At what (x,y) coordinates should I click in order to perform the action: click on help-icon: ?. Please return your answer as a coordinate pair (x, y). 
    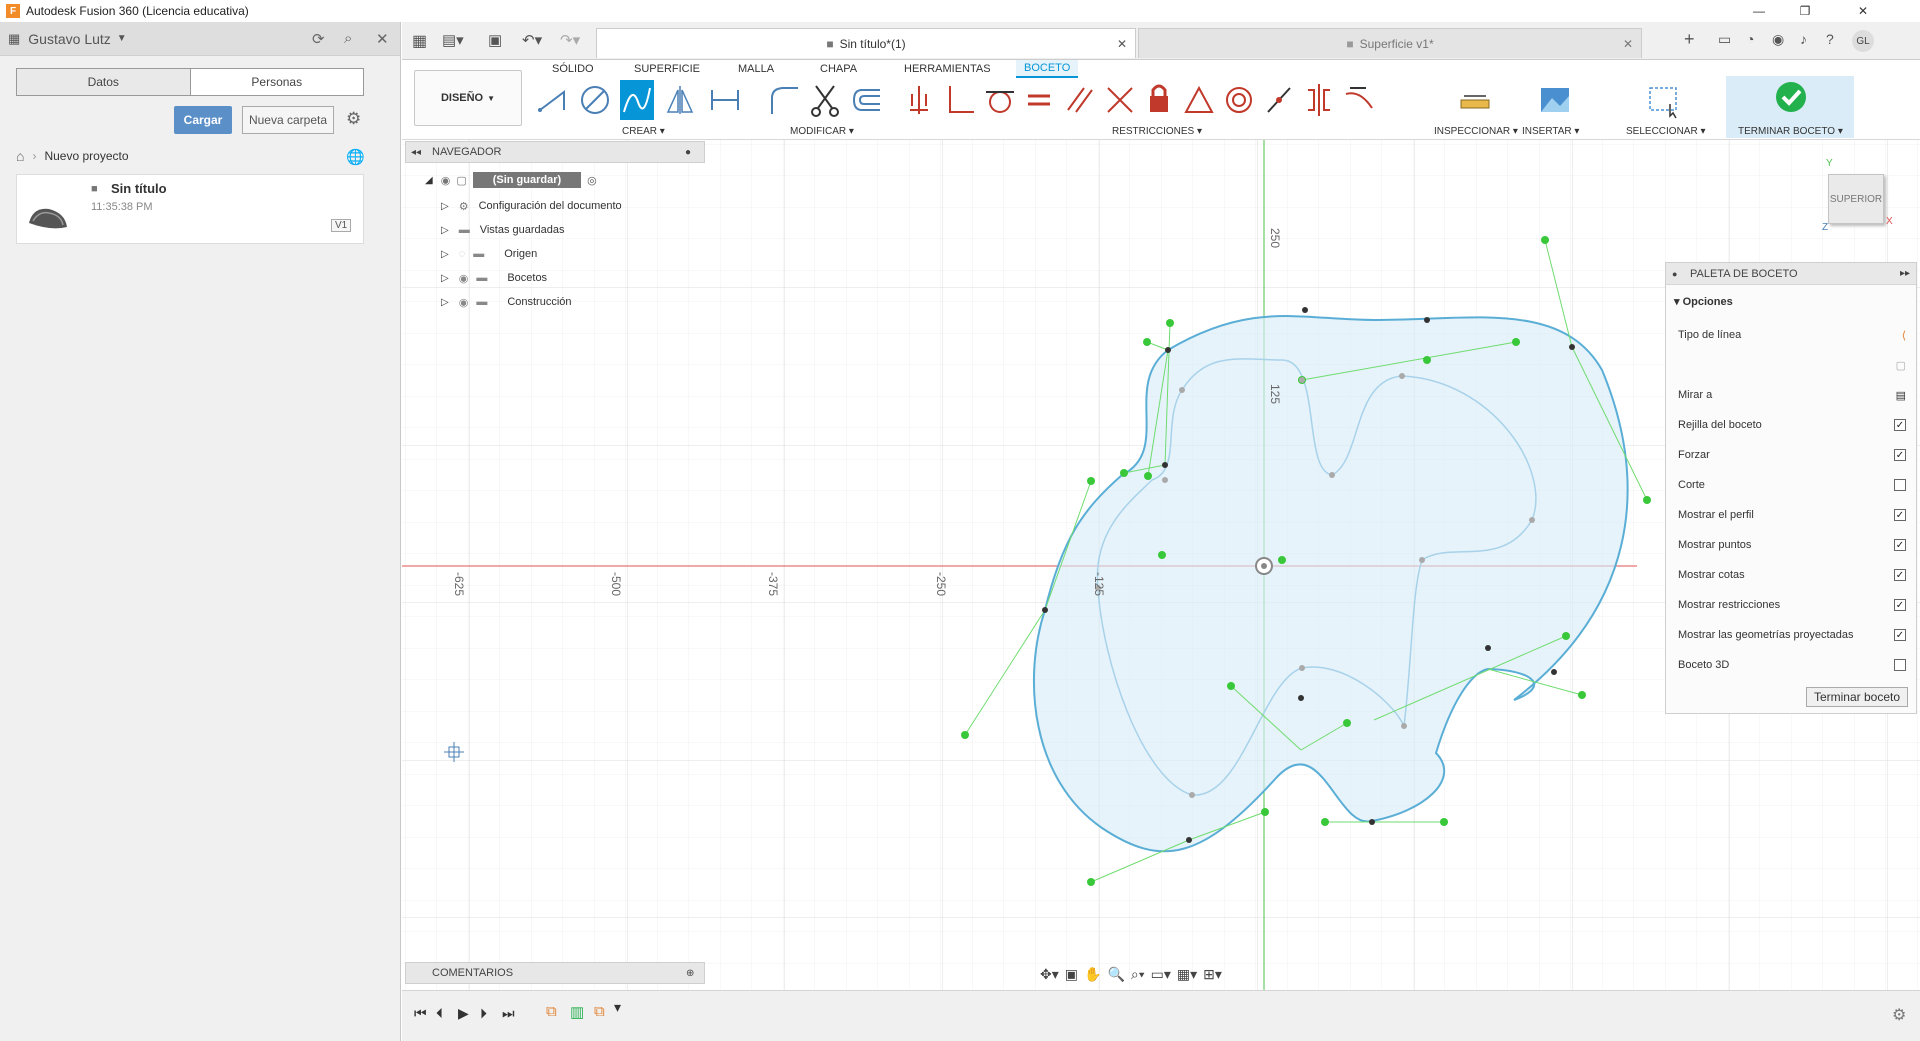
    Looking at the image, I should click on (1830, 39).